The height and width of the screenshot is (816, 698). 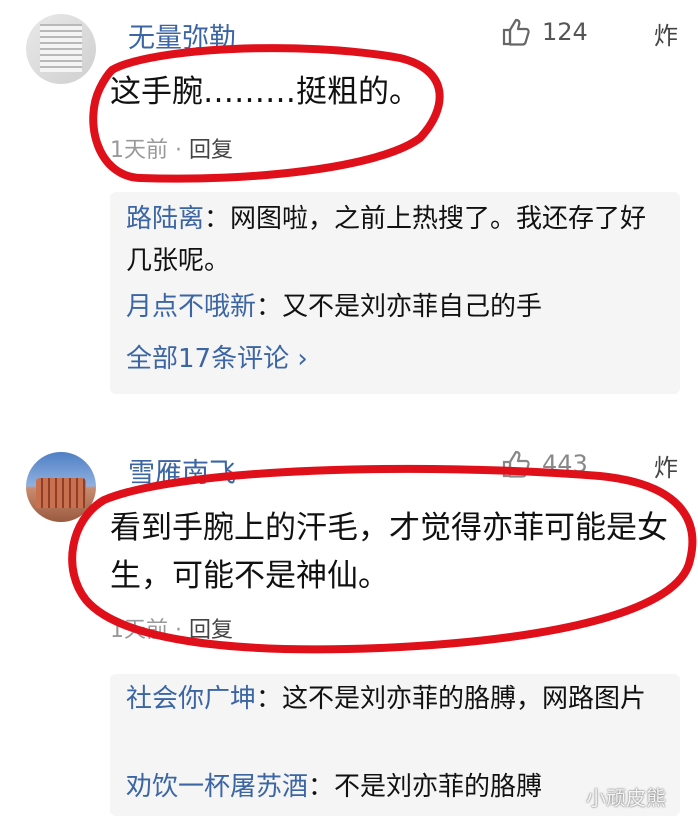 What do you see at coordinates (191, 307) in the screenshot?
I see `reply-username: 月点不哦新` at bounding box center [191, 307].